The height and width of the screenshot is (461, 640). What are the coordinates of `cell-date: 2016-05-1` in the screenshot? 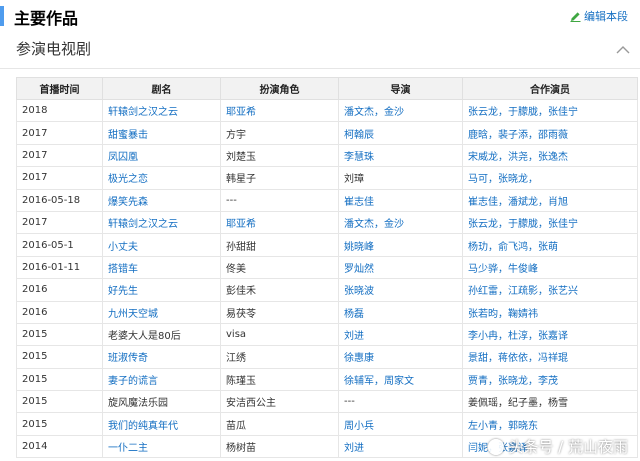 It's located at (59, 245).